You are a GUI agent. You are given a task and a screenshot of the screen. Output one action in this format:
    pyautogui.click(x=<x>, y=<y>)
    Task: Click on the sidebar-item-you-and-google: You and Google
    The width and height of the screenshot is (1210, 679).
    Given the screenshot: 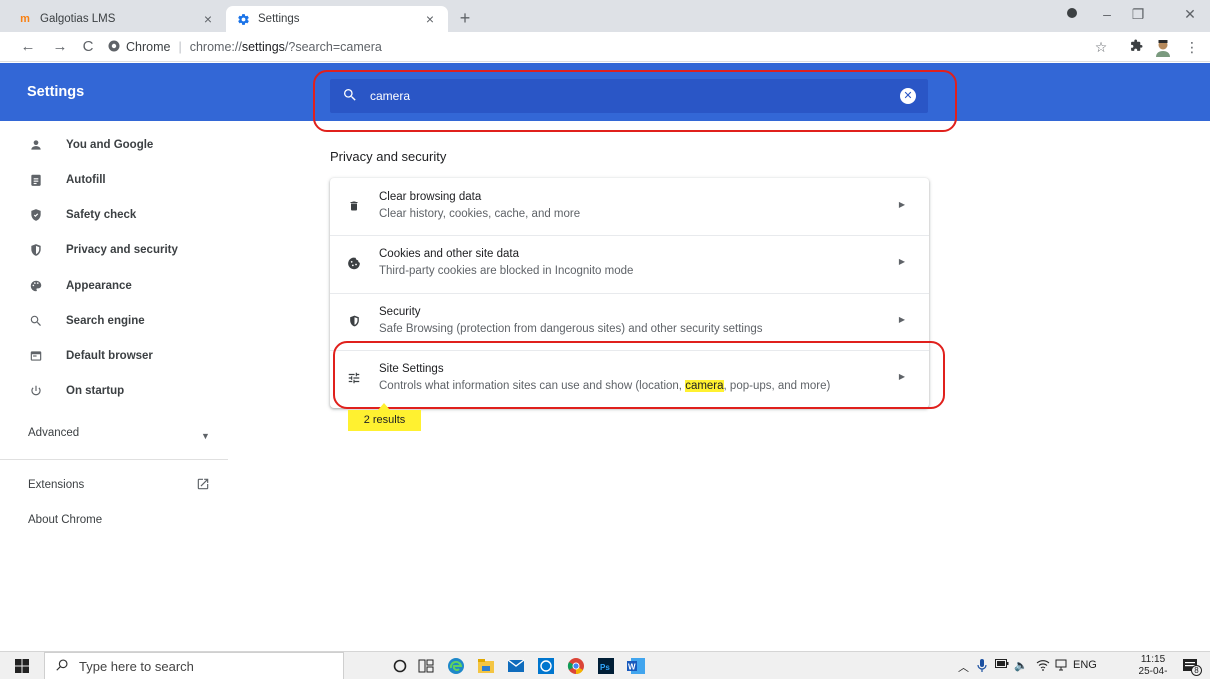 What is the action you would take?
    pyautogui.click(x=114, y=145)
    